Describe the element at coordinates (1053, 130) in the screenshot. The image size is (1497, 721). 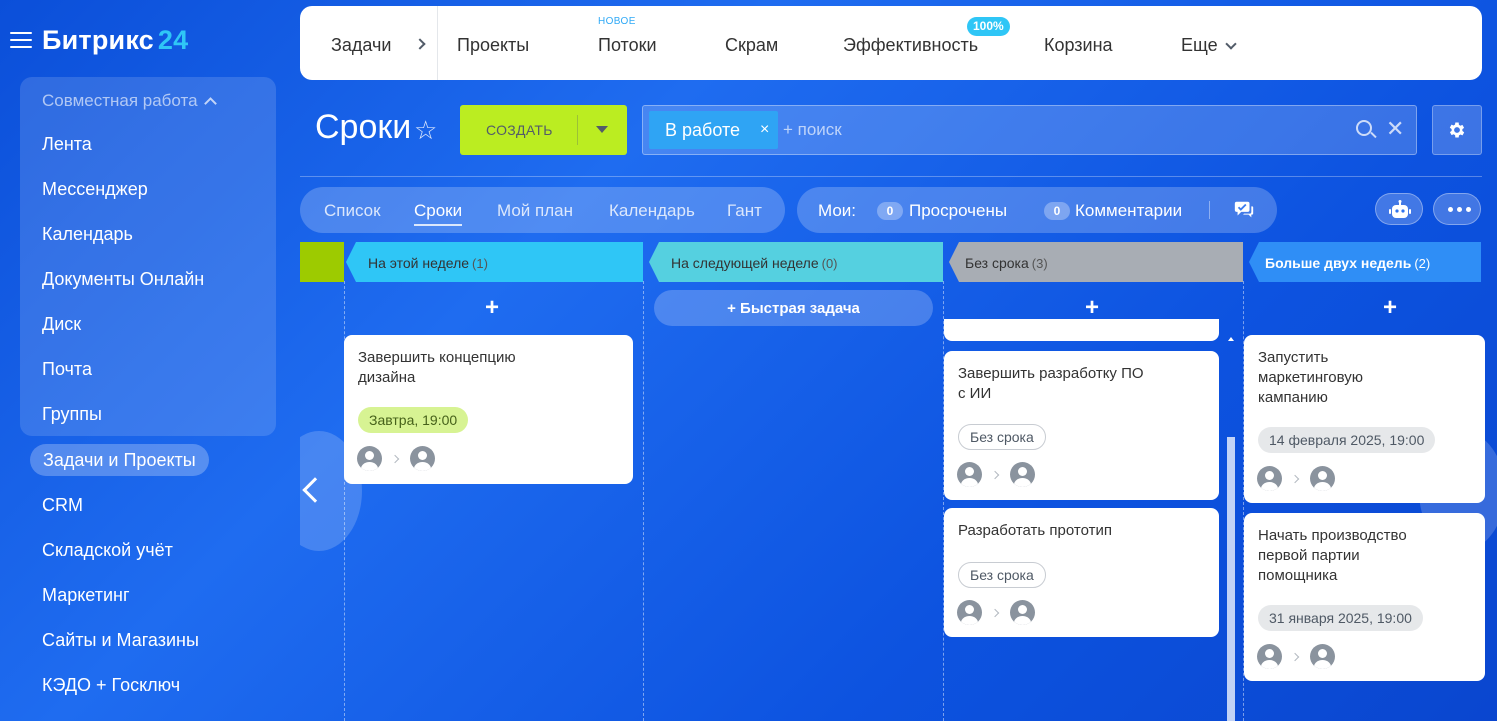
I see `search-input` at that location.